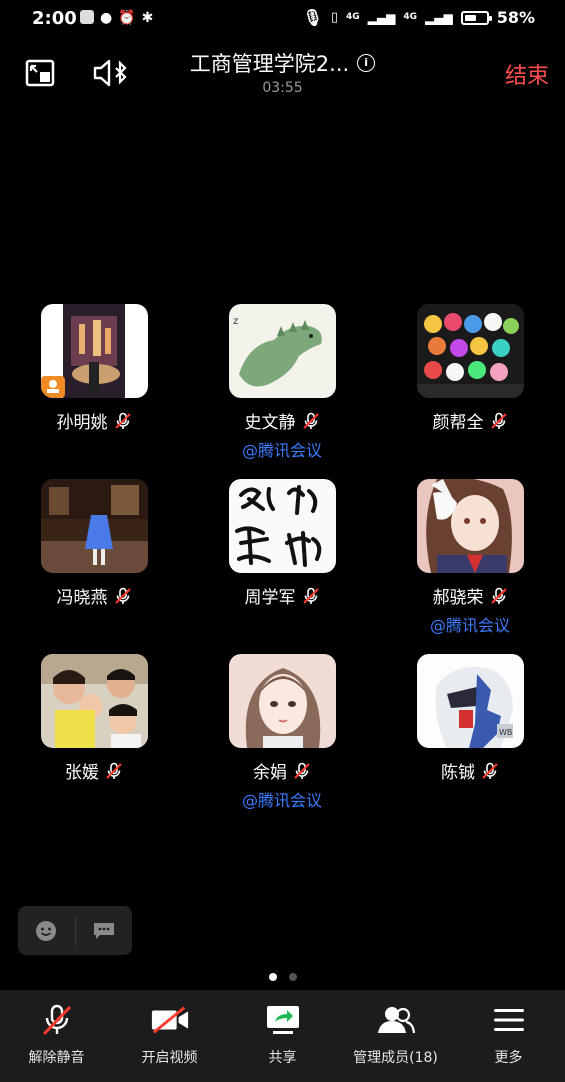 The width and height of the screenshot is (565, 1082). What do you see at coordinates (282, 1058) in the screenshot?
I see `share-label: 共享` at bounding box center [282, 1058].